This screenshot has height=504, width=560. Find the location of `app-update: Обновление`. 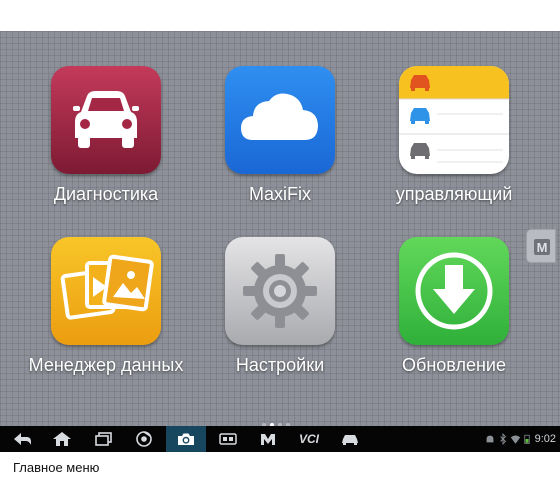

app-update: Обновление is located at coordinates (454, 306).